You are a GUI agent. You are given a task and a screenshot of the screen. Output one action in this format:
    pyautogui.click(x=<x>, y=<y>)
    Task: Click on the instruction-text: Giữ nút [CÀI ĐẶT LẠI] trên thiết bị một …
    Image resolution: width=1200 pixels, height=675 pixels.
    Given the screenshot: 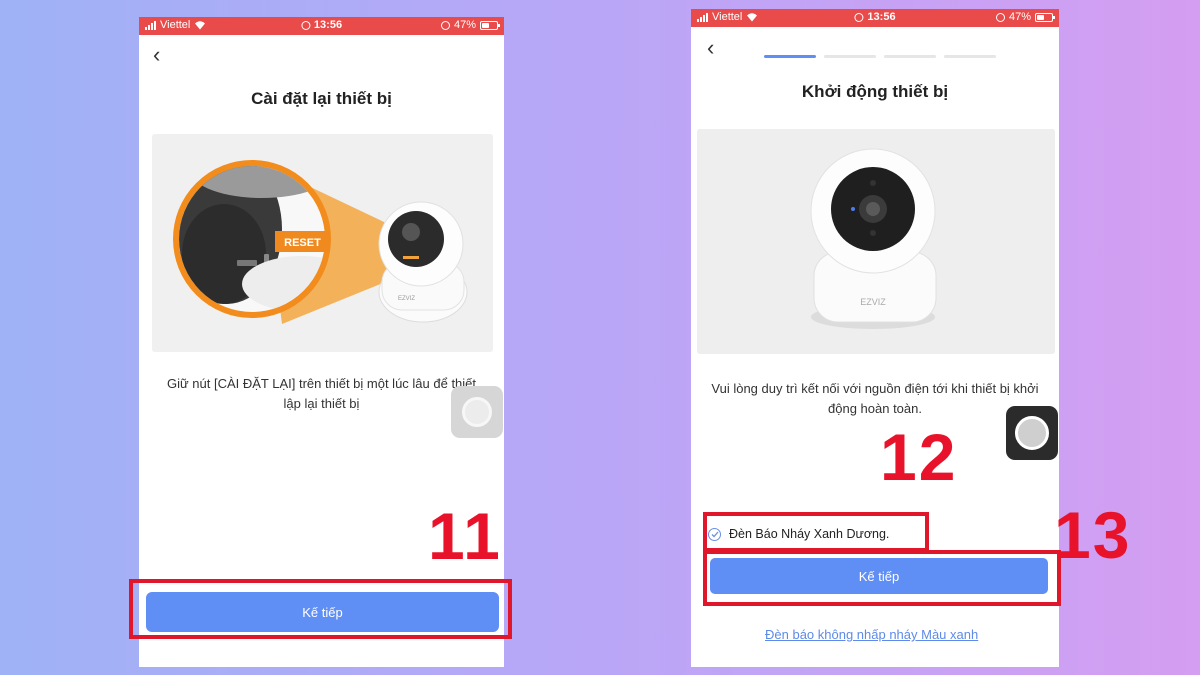 What is the action you would take?
    pyautogui.click(x=321, y=393)
    